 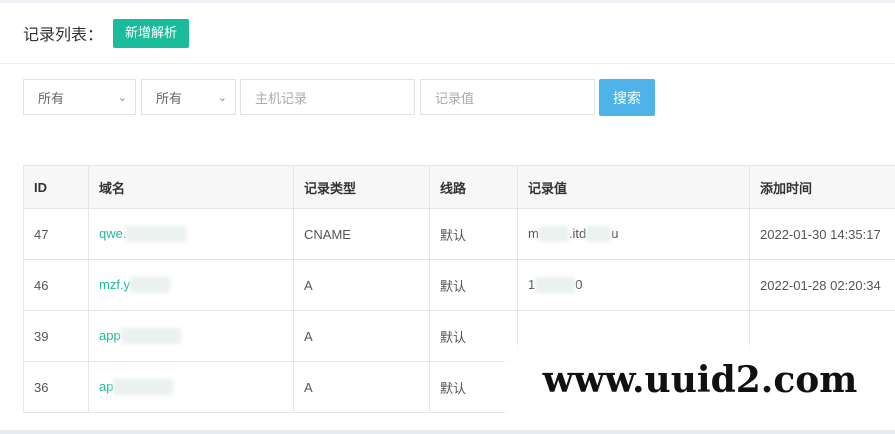 What do you see at coordinates (191, 234) in the screenshot?
I see `cell-domain: qwe.` at bounding box center [191, 234].